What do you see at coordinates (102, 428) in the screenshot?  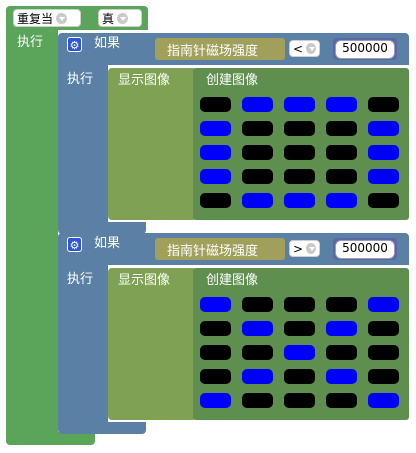 I see `if-block-2-footer` at bounding box center [102, 428].